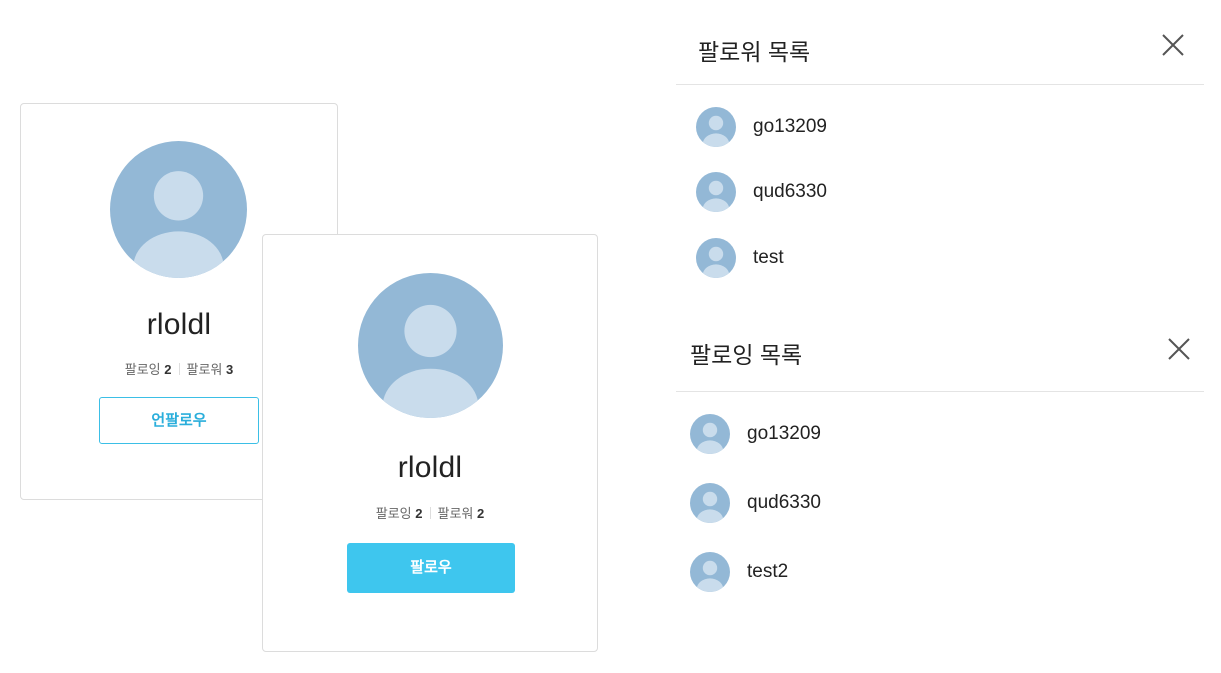  I want to click on follower-username: go13209, so click(790, 126).